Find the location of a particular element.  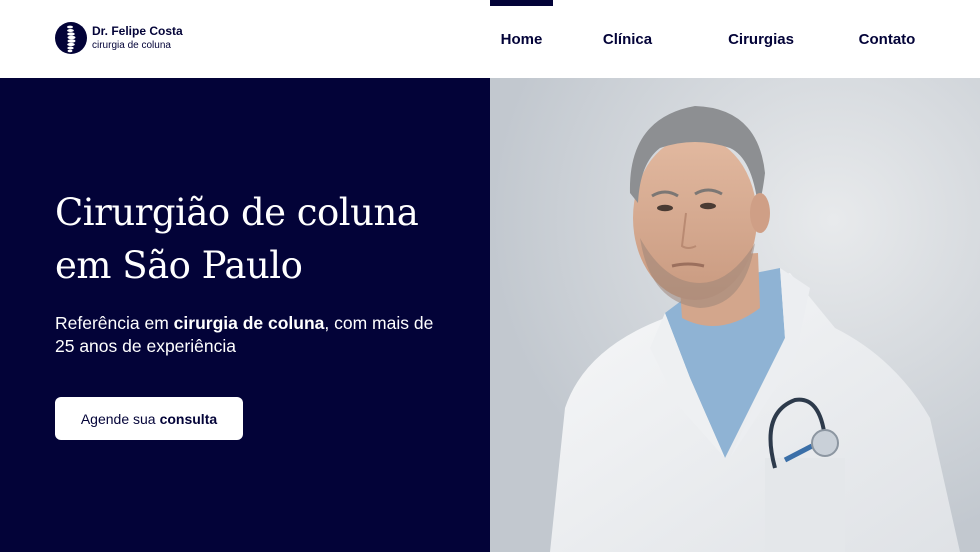

main-nav: Home Clínica Cirurgias Contato is located at coordinates (735, 39).